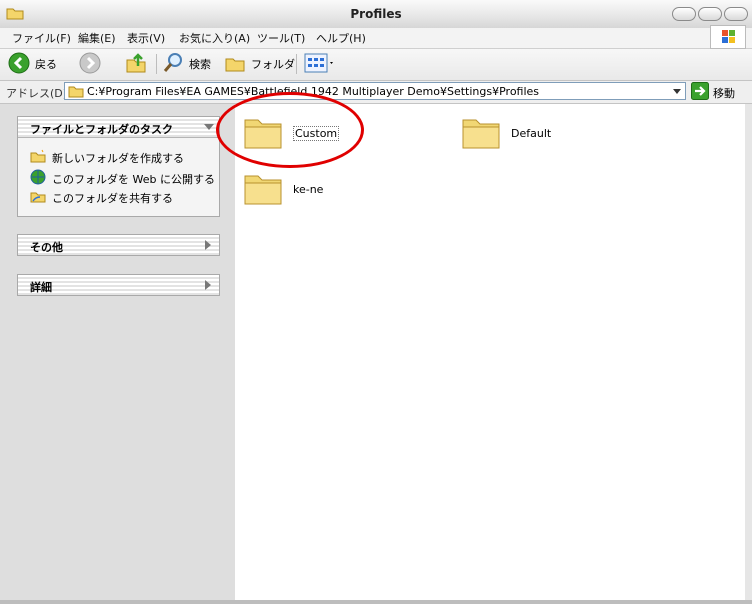 This screenshot has height=604, width=752. I want to click on up-folder-button, so click(136, 64).